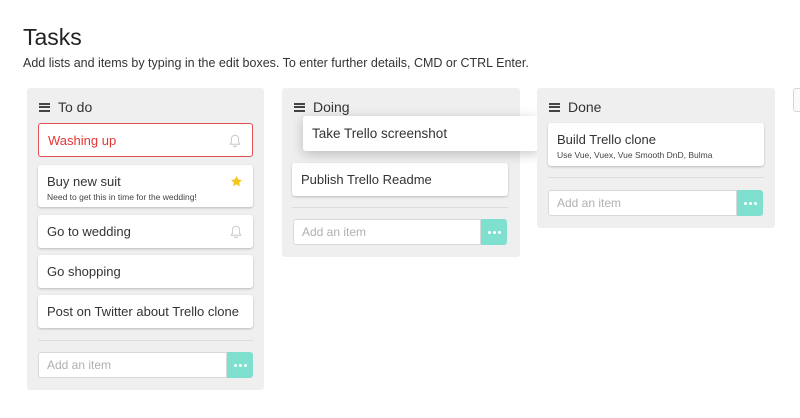 Image resolution: width=800 pixels, height=418 pixels. Describe the element at coordinates (145, 140) in the screenshot. I see `card-washing-up: Washing up` at that location.